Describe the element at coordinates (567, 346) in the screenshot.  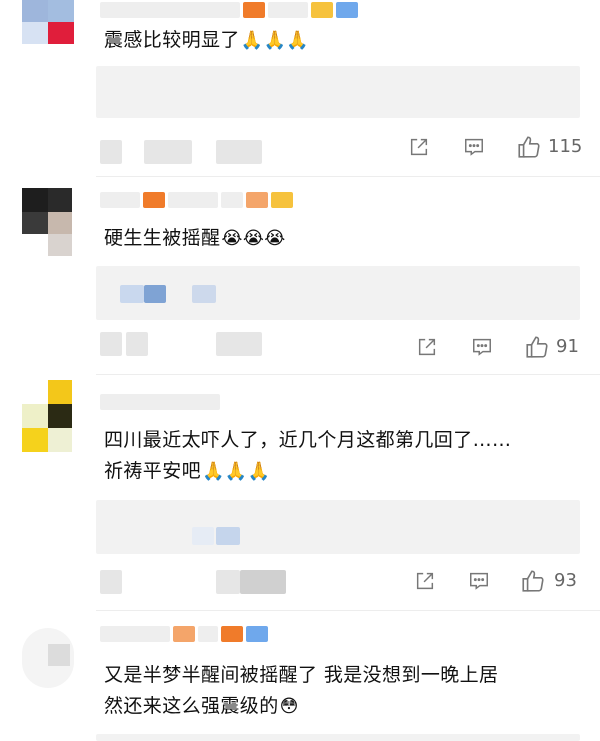
I see `like-count: 91` at that location.